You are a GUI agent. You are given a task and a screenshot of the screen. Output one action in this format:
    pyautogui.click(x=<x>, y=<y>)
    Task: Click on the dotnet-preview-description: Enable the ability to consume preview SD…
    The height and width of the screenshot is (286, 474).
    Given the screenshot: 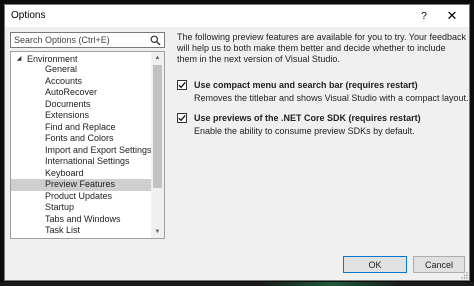 What is the action you would take?
    pyautogui.click(x=304, y=131)
    